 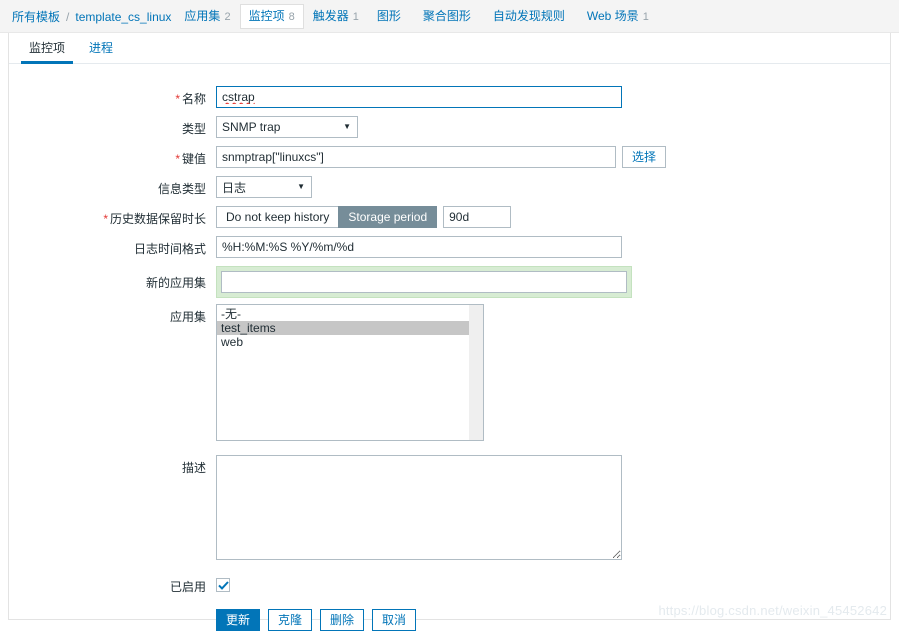 I want to click on form-row-log-time-format: 日志时间格式, so click(x=449, y=247).